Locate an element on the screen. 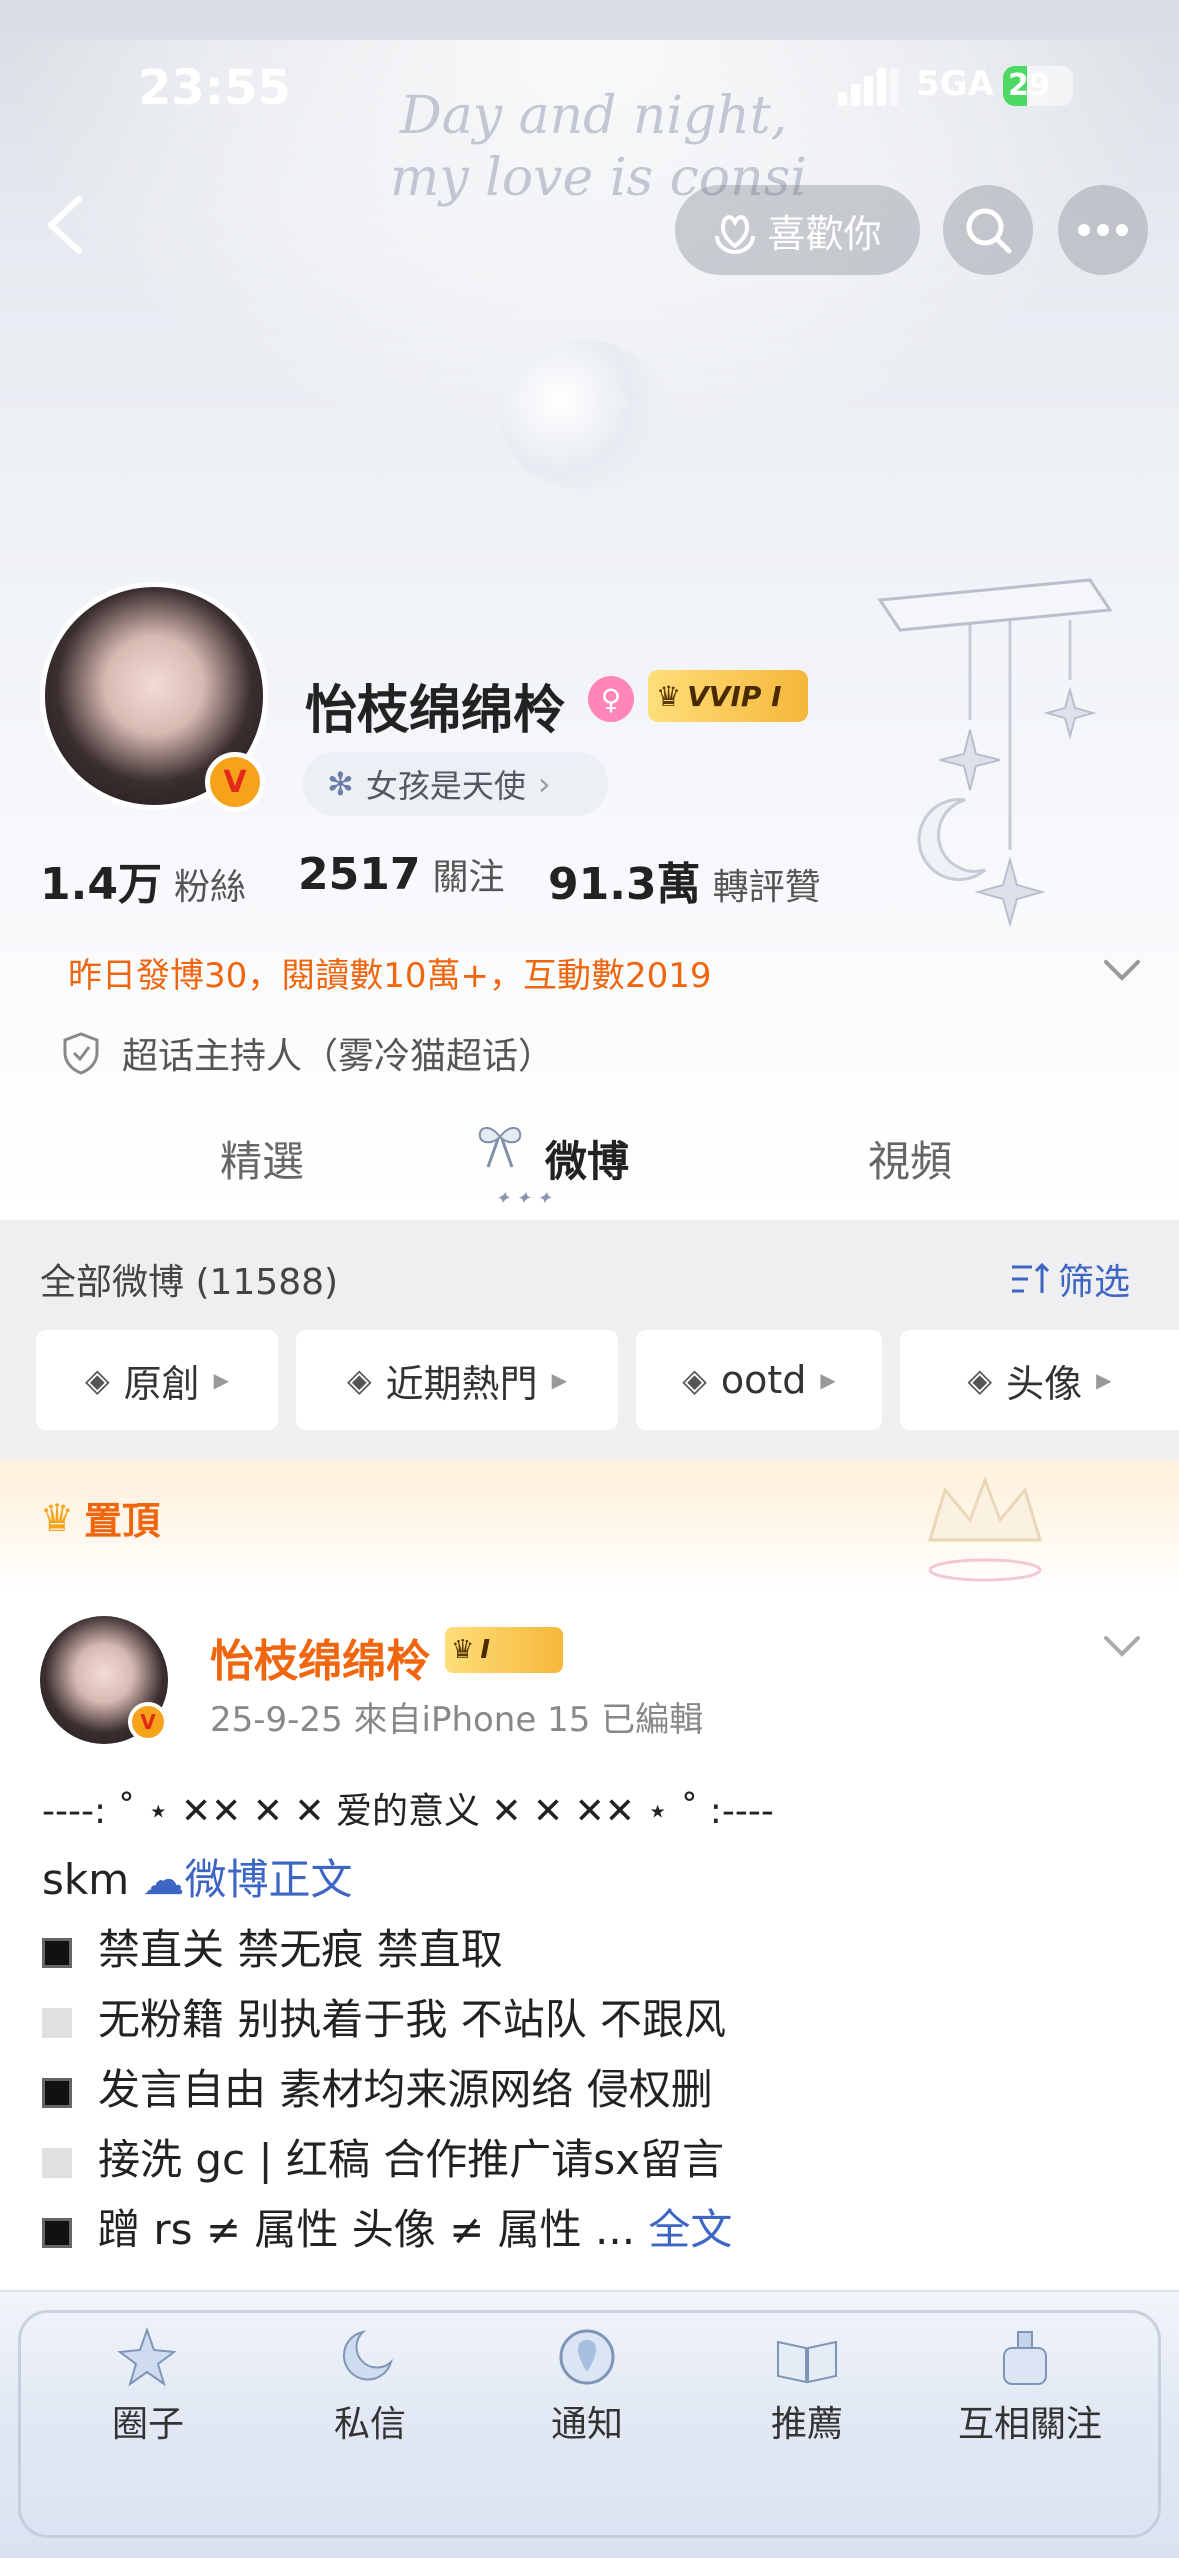  snowflake-icon: ✻ is located at coordinates (340, 784).